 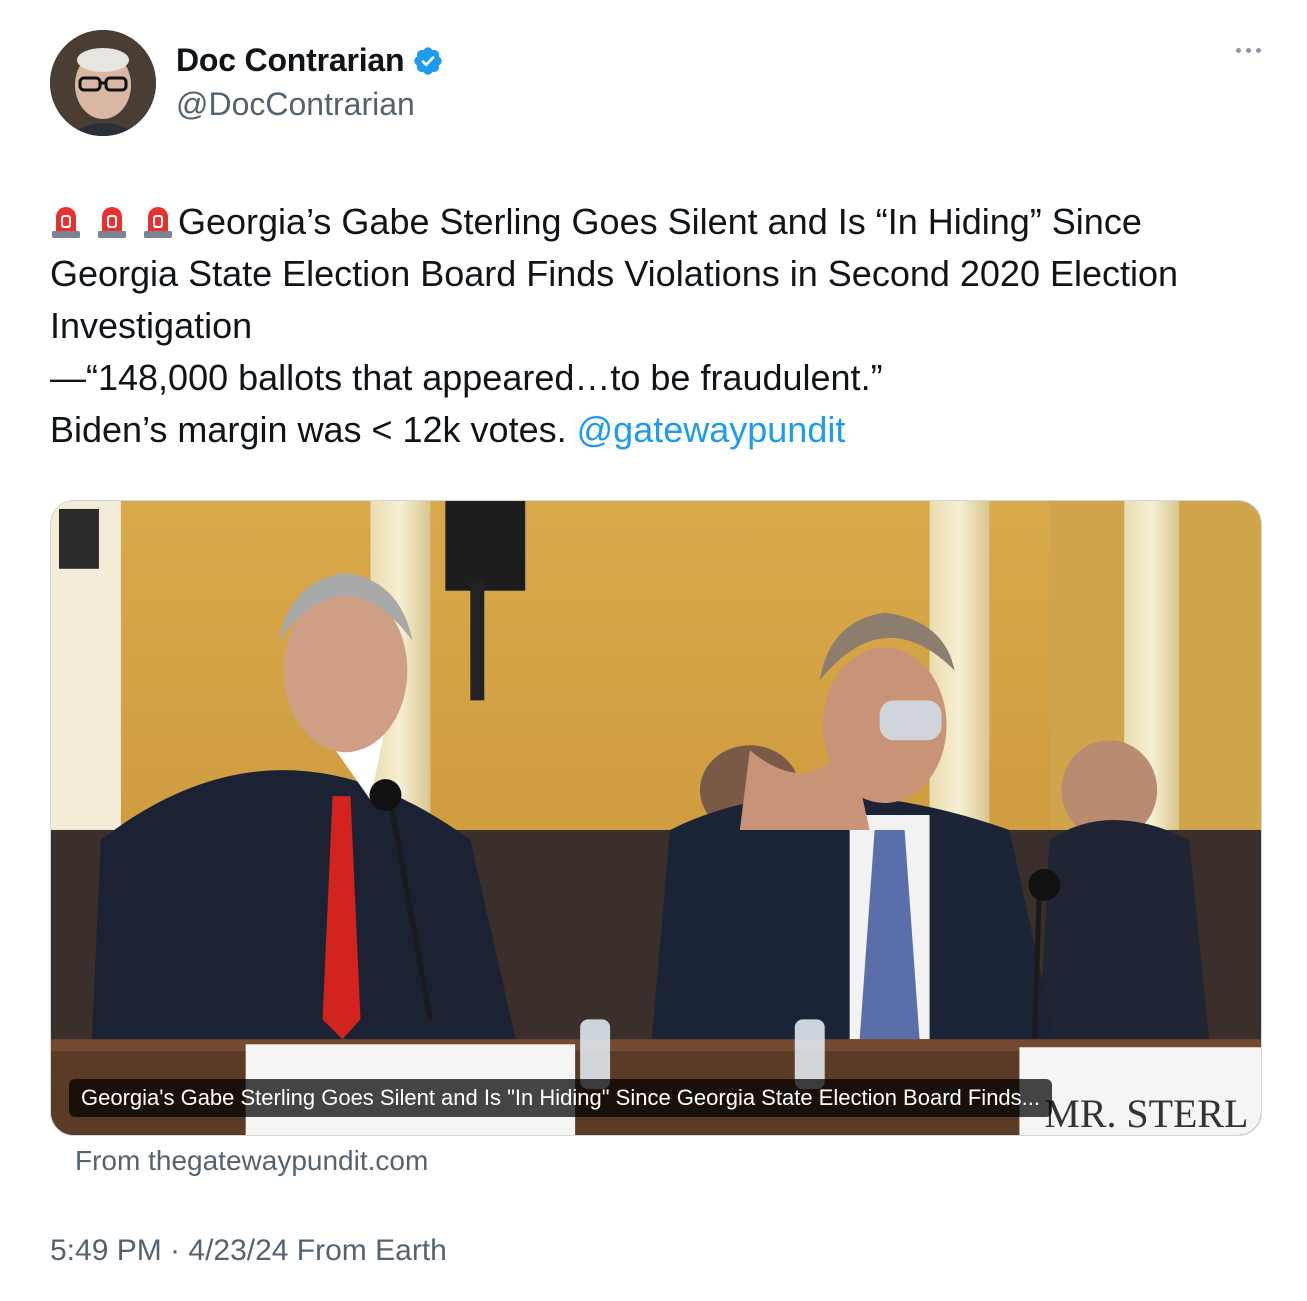 What do you see at coordinates (1146, 1113) in the screenshot?
I see `nameplate-text: MR. STERL` at bounding box center [1146, 1113].